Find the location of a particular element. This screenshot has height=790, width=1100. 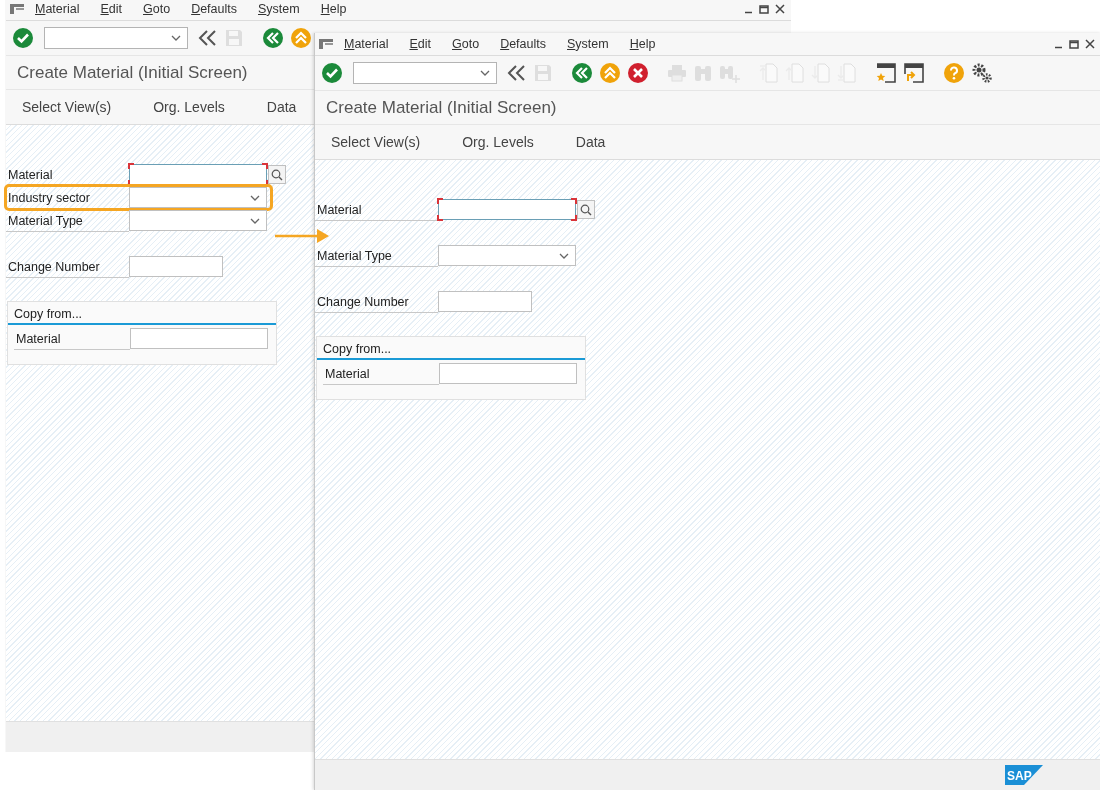

help-icon is located at coordinates (954, 73).